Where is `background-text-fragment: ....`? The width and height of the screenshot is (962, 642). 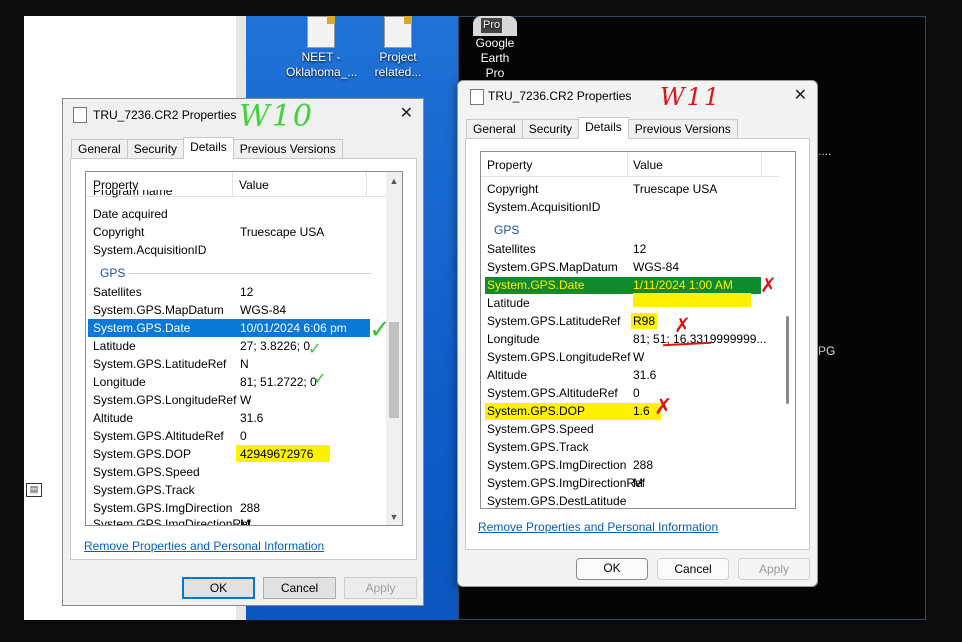
background-text-fragment: .... is located at coordinates (825, 151).